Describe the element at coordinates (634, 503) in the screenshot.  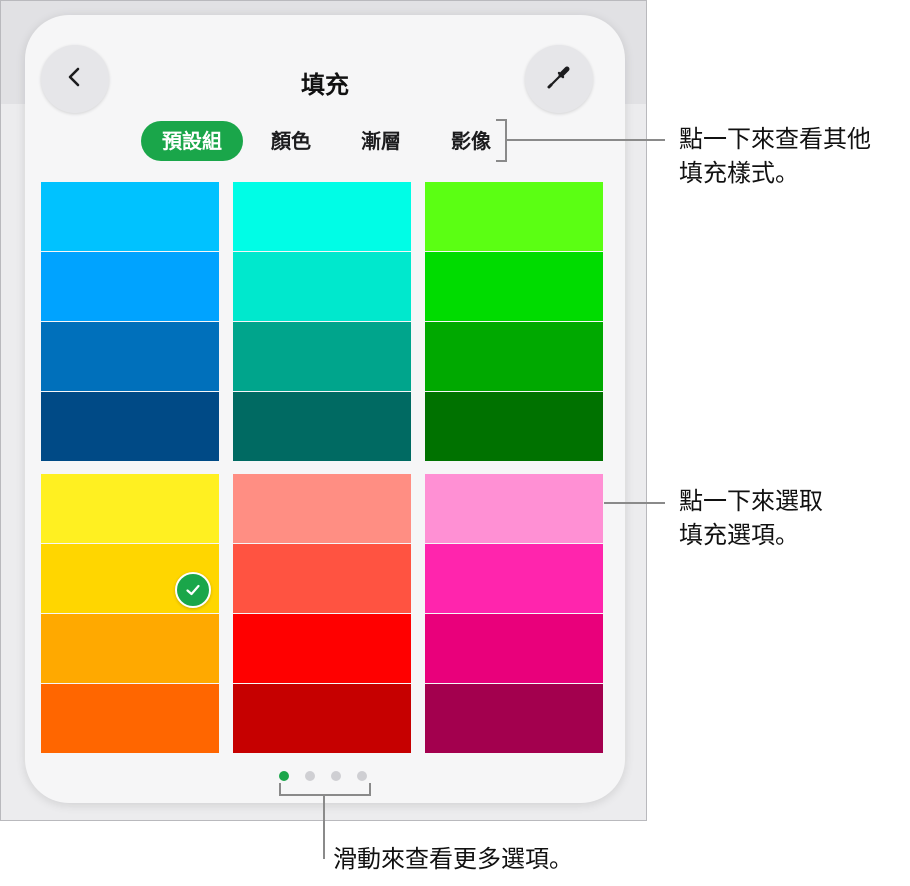
I see `swatch-callout-line` at that location.